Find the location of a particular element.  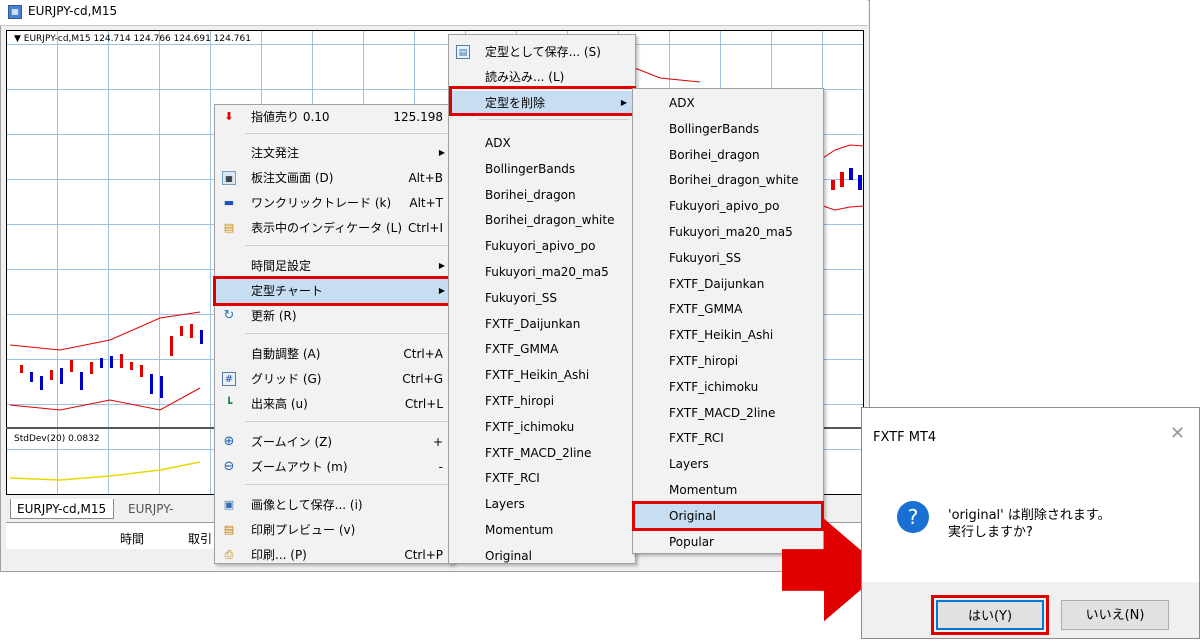

template-item: Borihei_dragon is located at coordinates (542, 195).